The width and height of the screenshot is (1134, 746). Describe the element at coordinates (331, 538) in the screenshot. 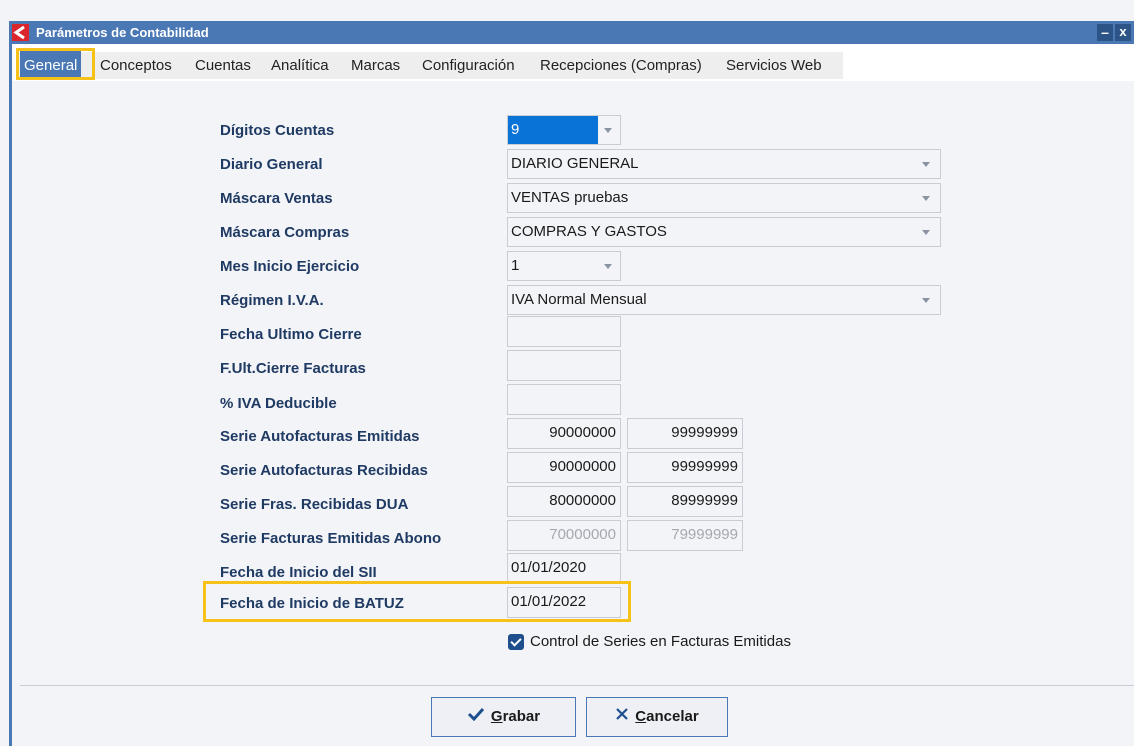

I see `serie-facturas-emitidas-abono-label: Serie Facturas Emitidas Abono` at that location.